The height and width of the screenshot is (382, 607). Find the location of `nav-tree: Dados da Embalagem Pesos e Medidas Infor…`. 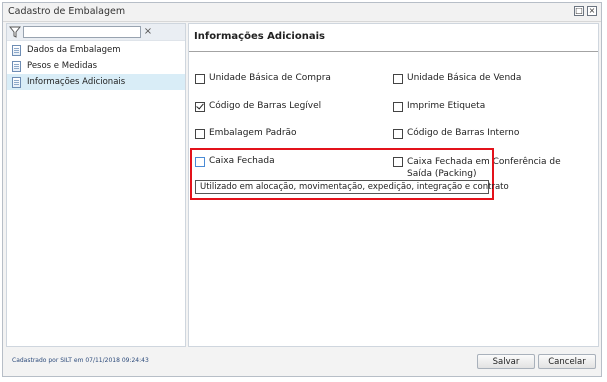

nav-tree: Dados da Embalagem Pesos e Medidas Infor… is located at coordinates (96, 66).